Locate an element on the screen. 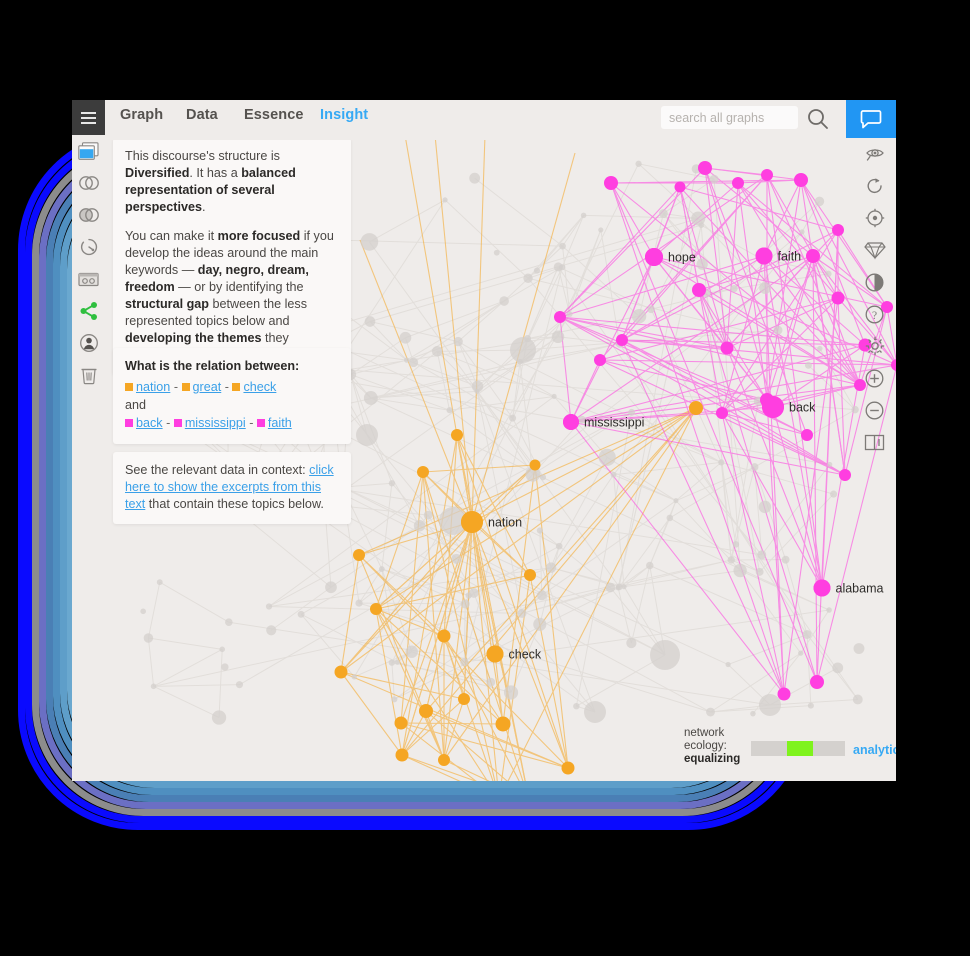 Image resolution: width=970 pixels, height=956 pixels. venn-circles-filled-icon is located at coordinates (88, 215).